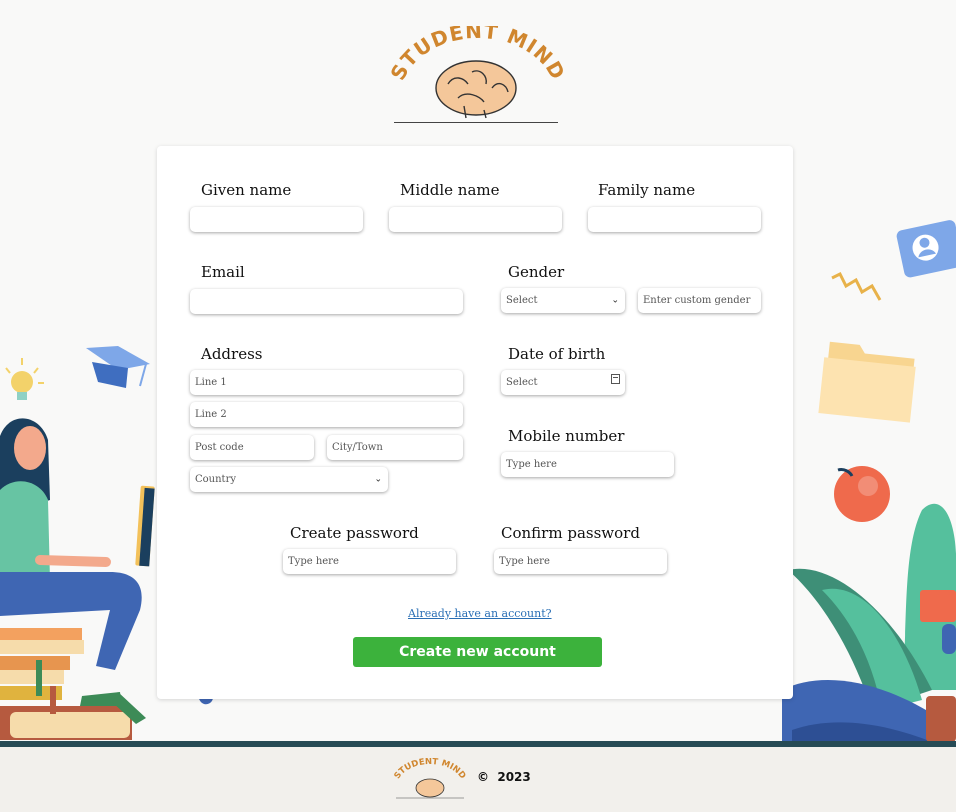 This screenshot has height=812, width=956. Describe the element at coordinates (475, 219) in the screenshot. I see `middle-name-input` at that location.